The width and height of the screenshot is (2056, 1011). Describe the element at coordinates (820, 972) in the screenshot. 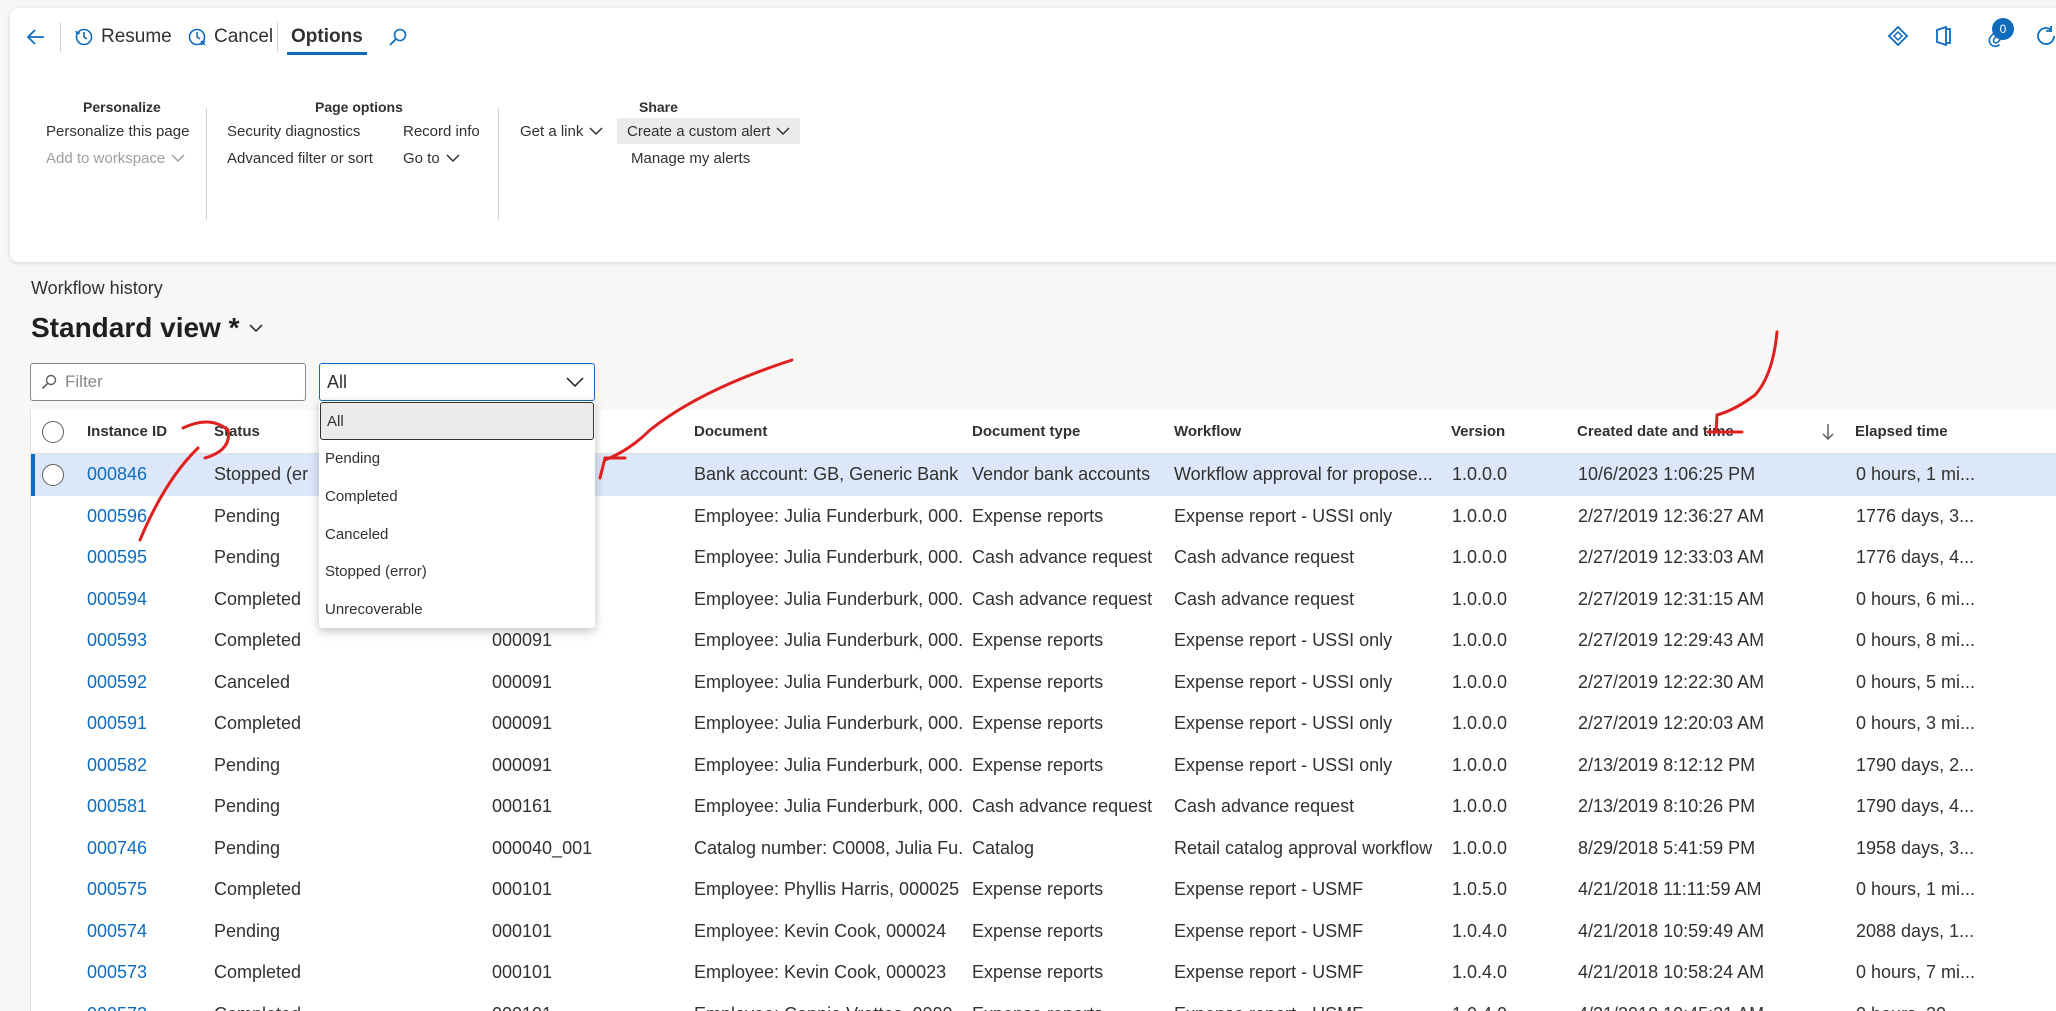

I see `cell-document: Employee: Kevin Cook, 000023` at that location.